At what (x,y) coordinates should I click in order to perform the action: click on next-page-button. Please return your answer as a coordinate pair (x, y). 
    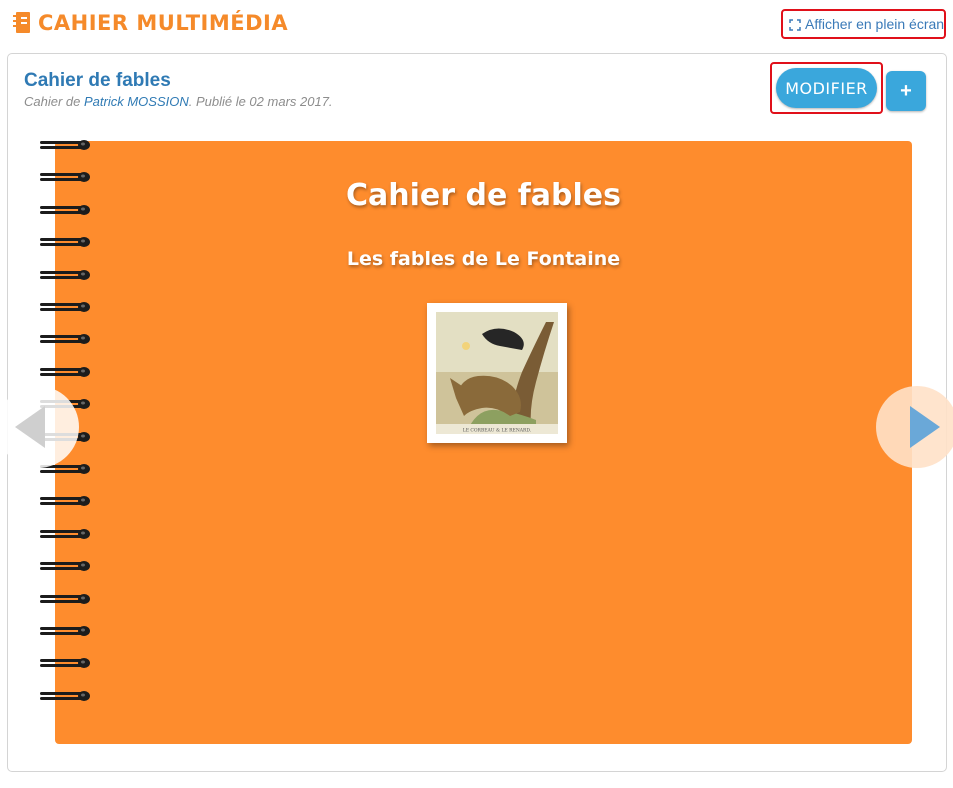
    Looking at the image, I should click on (914, 427).